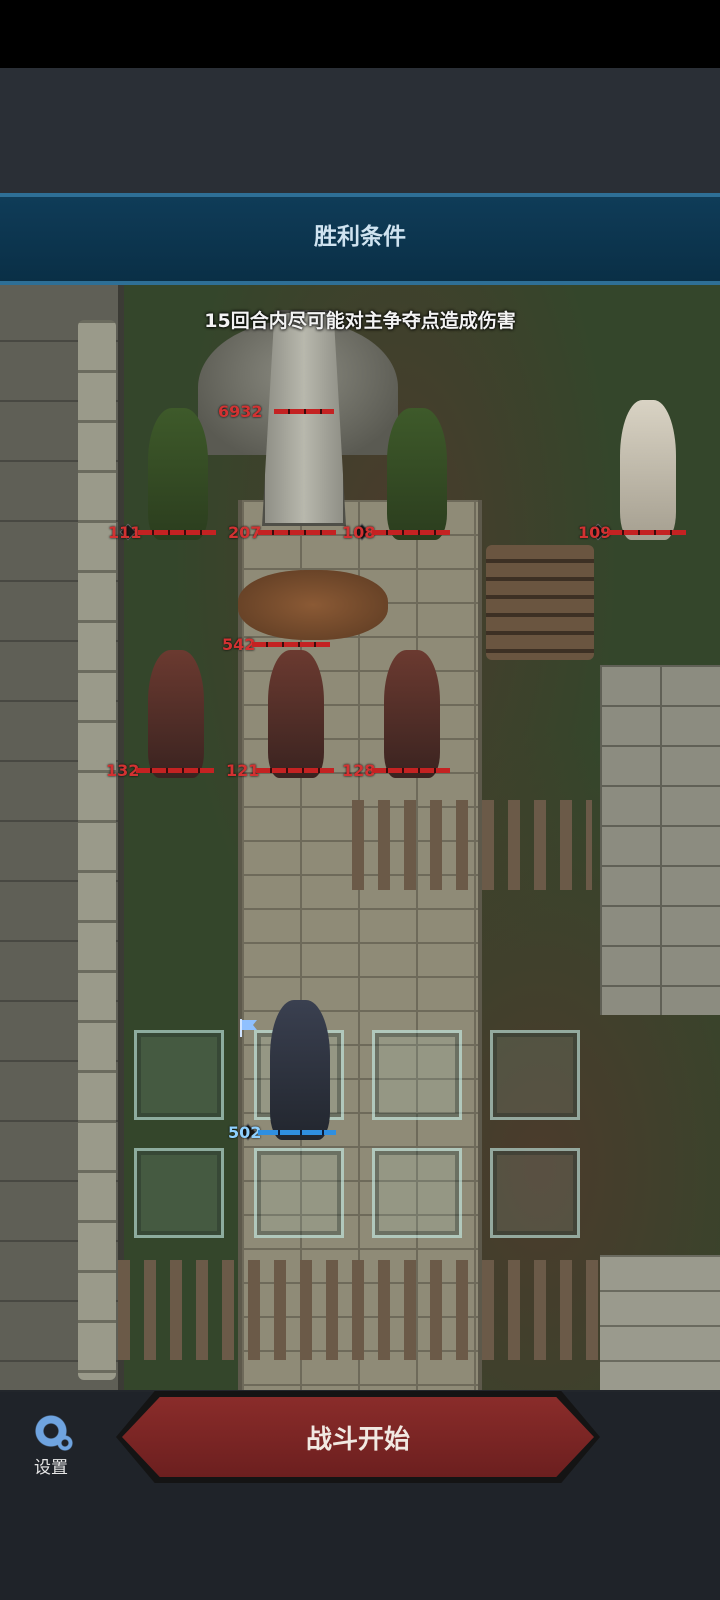  Describe the element at coordinates (359, 770) in the screenshot. I see `hp-value: 128` at that location.